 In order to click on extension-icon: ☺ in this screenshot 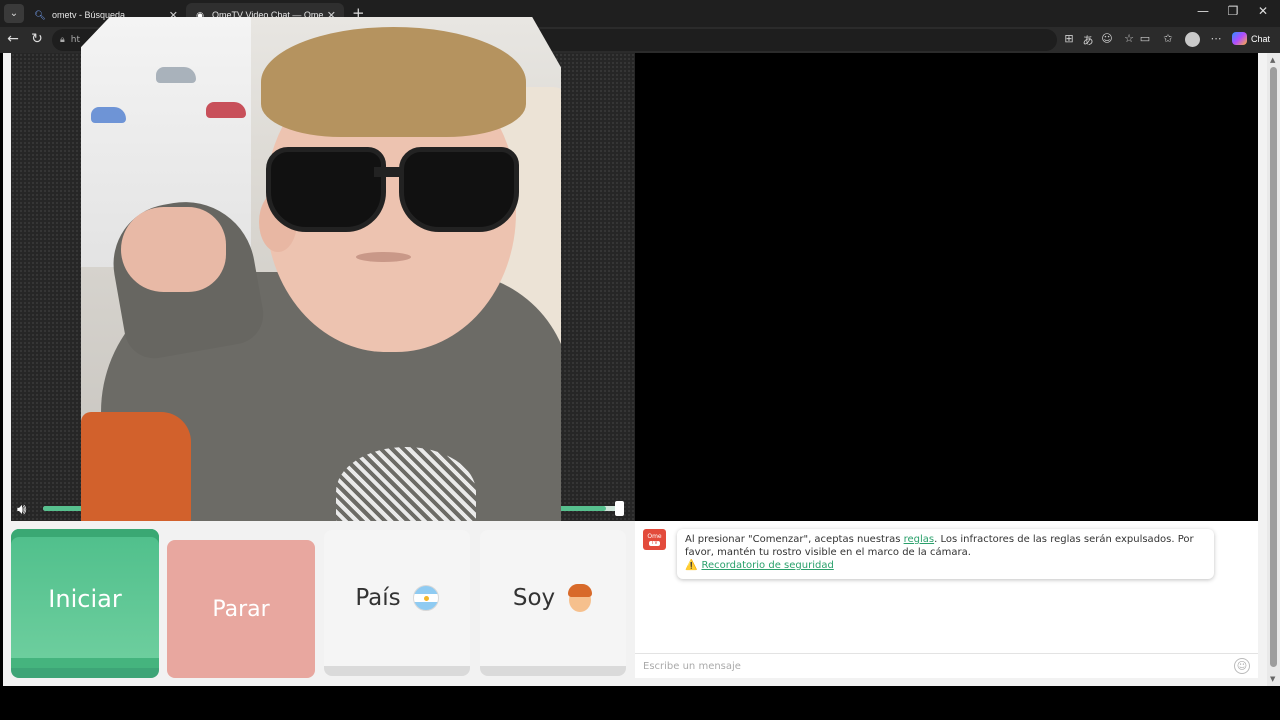, I will do `click(1107, 38)`.